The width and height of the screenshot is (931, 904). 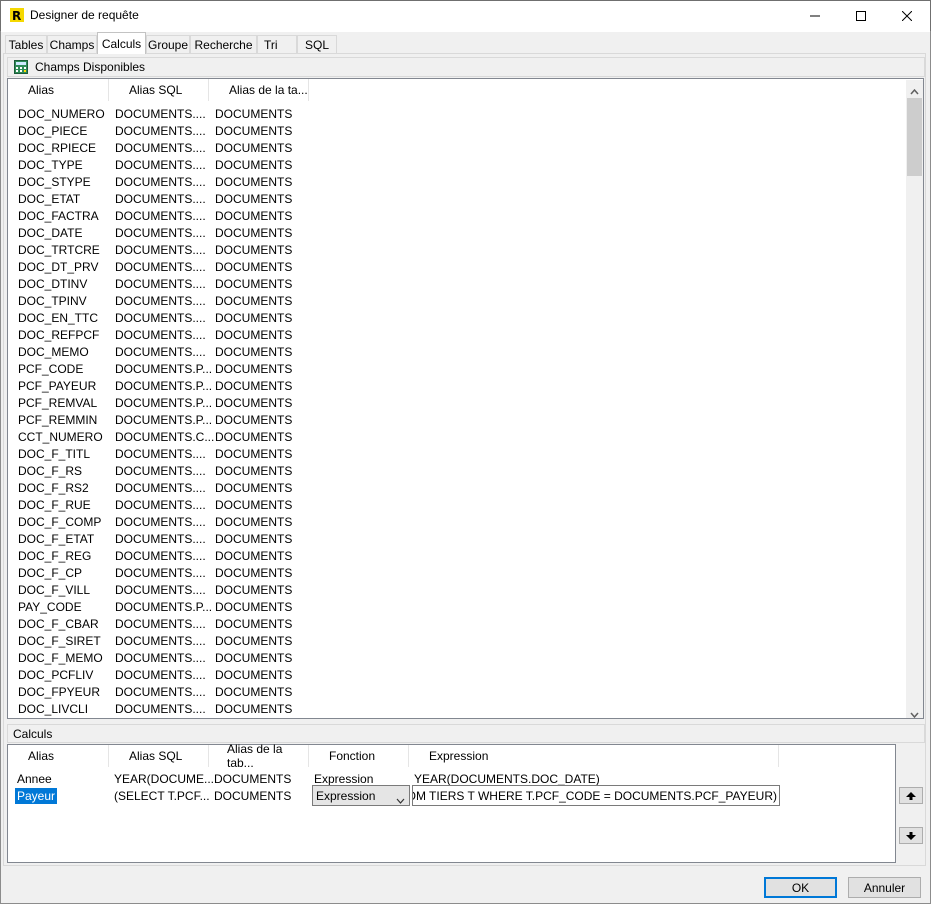 What do you see at coordinates (252, 779) in the screenshot?
I see `calc-row-1-table: DOCUMENTS` at bounding box center [252, 779].